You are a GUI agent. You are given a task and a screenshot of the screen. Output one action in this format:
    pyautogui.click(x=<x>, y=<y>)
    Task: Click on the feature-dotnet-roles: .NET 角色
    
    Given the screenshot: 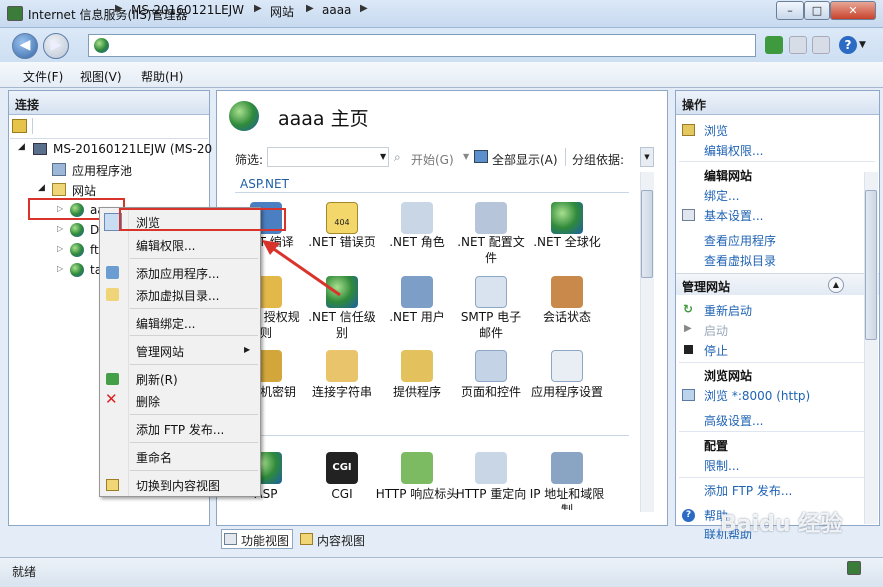 What is the action you would take?
    pyautogui.click(x=417, y=242)
    